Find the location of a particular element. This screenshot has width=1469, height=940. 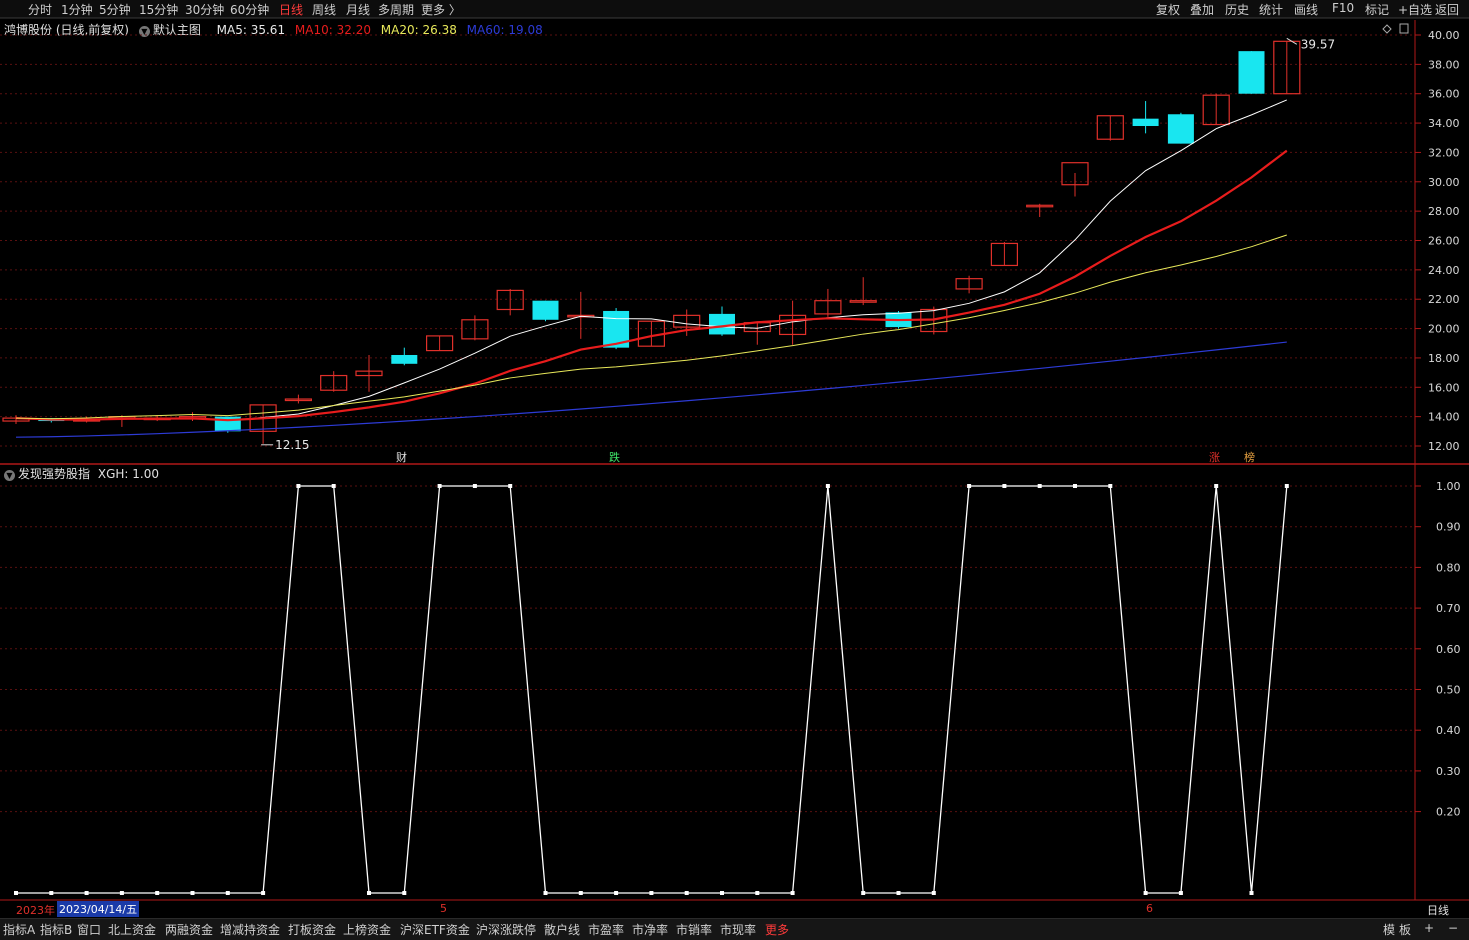

indicator-tab-13: 市销率 is located at coordinates (694, 929).